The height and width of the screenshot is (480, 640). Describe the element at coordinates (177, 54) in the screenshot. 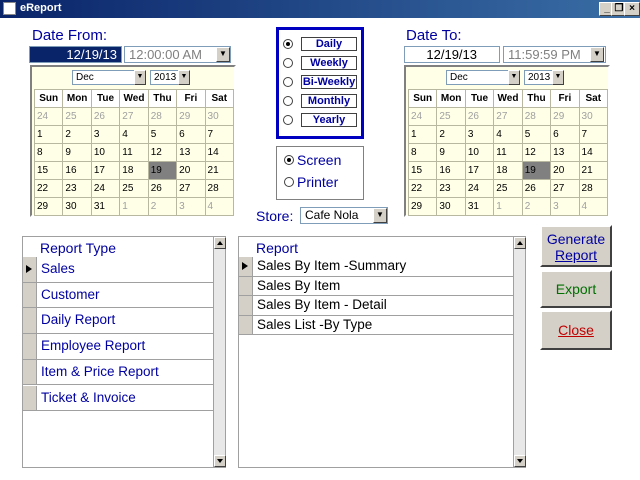

I see `date-from-time-input: 12:00:00 AM` at that location.